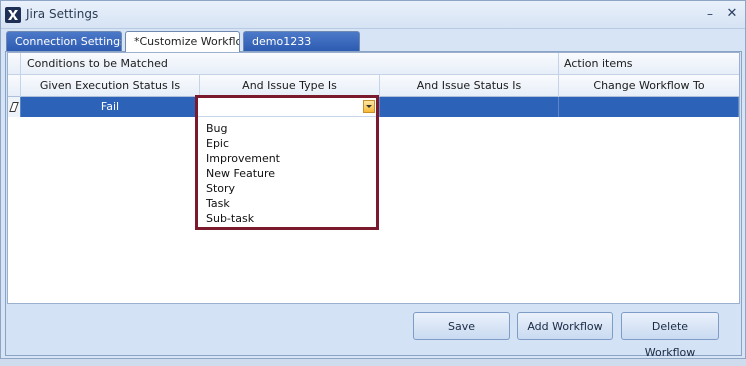  What do you see at coordinates (182, 41) in the screenshot?
I see `tab-customize-workflow: *Customize Workflow` at bounding box center [182, 41].